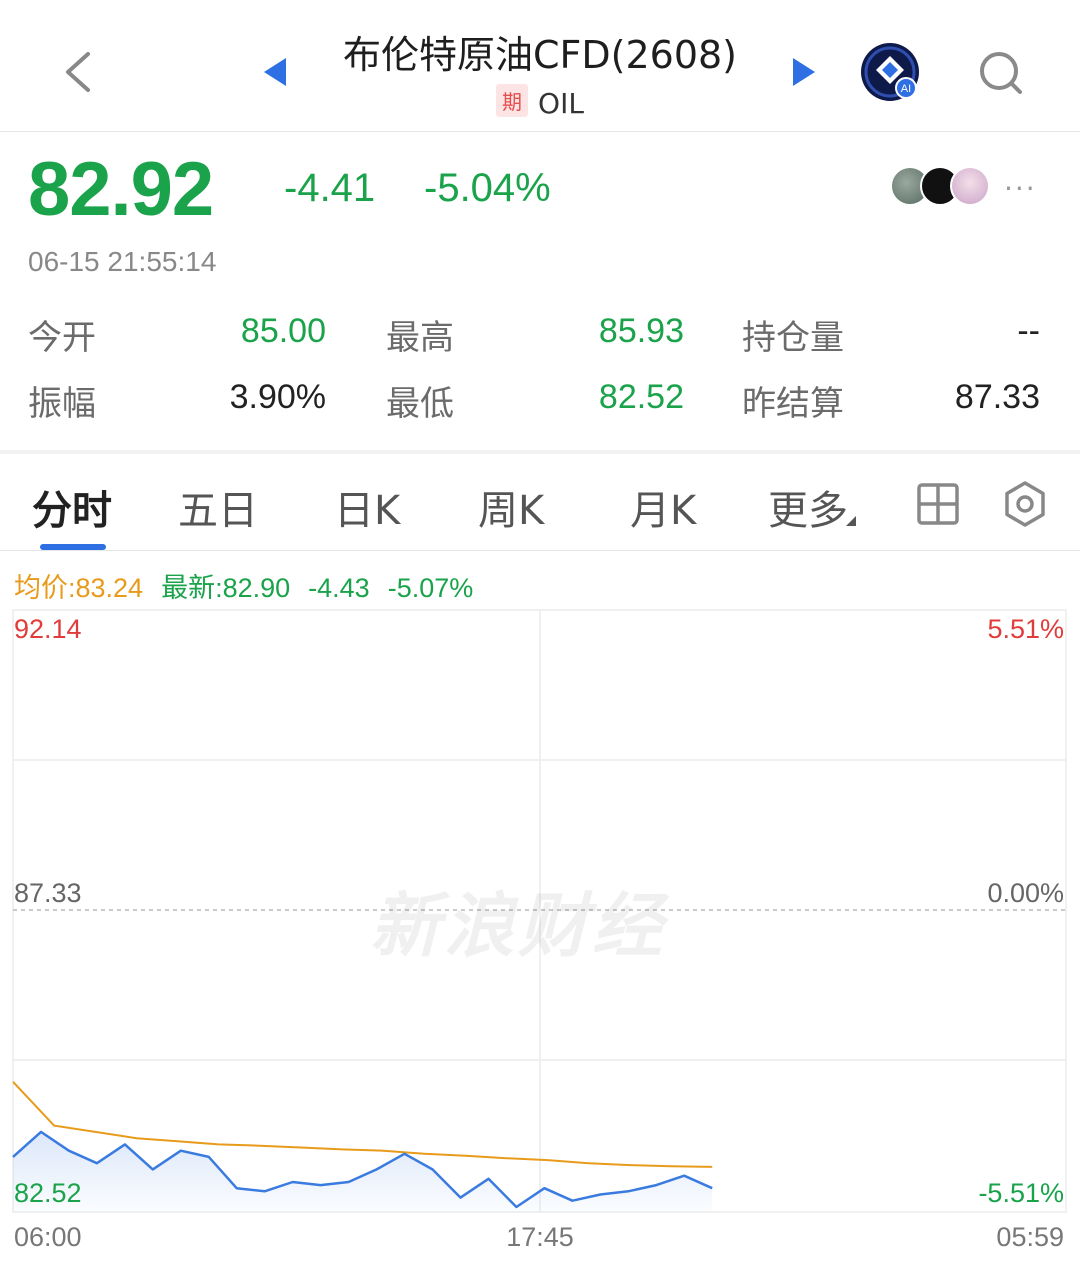 The width and height of the screenshot is (1080, 1264). I want to click on price-change: -4.41, so click(330, 188).